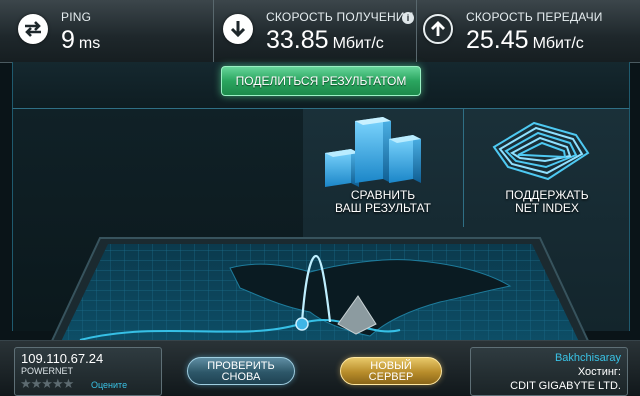 The width and height of the screenshot is (640, 396). I want to click on compare-line1: СРАВНИТЬ, so click(383, 195).